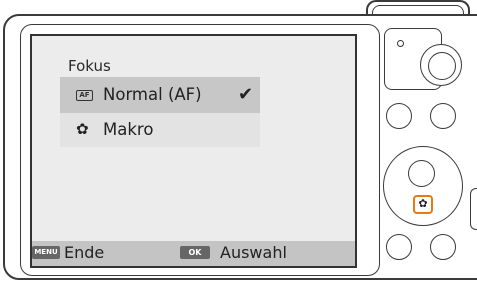 This screenshot has height=282, width=477. Describe the element at coordinates (443, 116) in the screenshot. I see `button-top-right` at that location.